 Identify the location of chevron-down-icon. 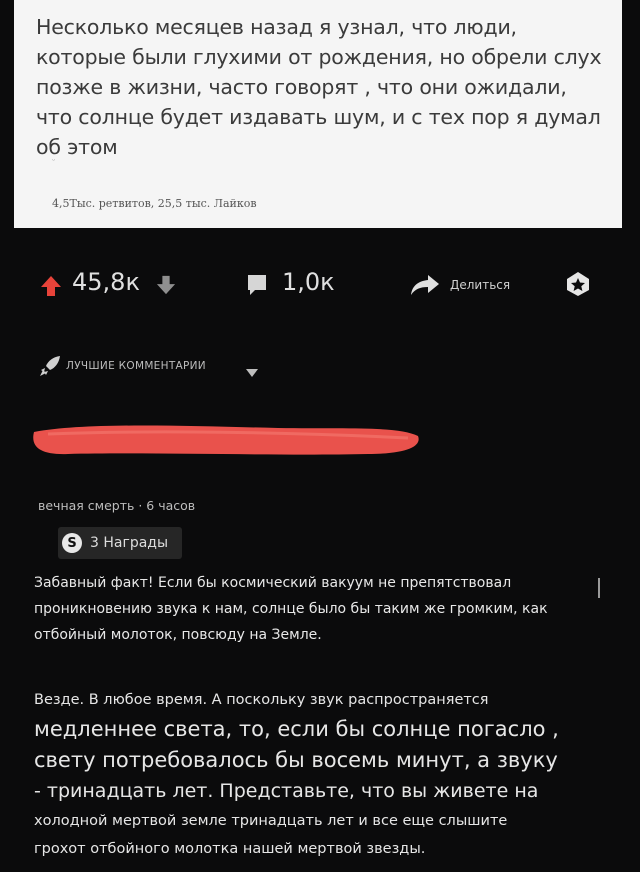
(252, 371).